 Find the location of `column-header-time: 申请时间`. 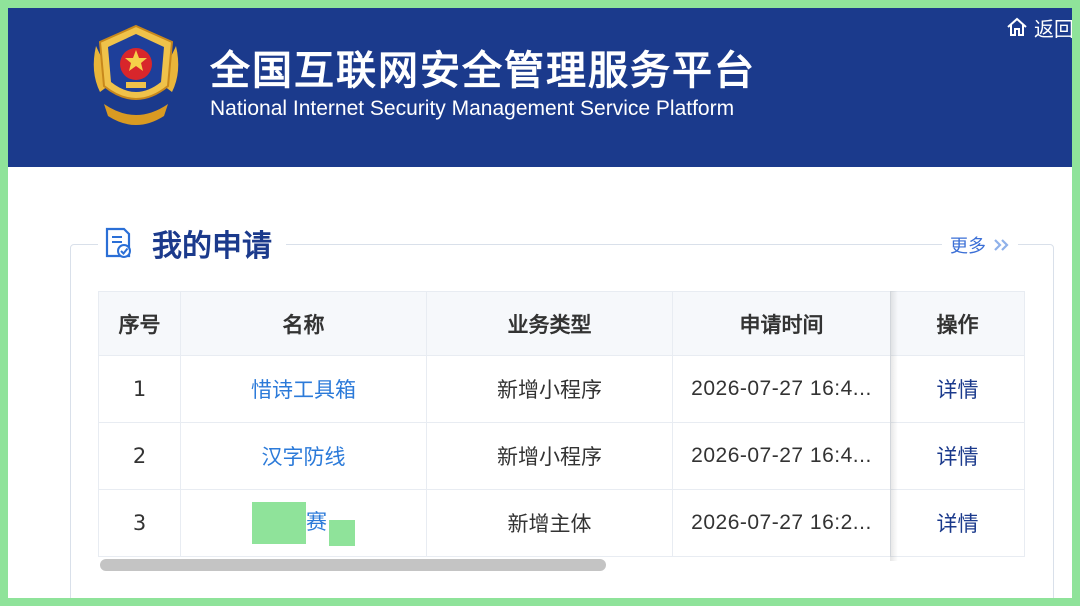

column-header-time: 申请时间 is located at coordinates (781, 323).